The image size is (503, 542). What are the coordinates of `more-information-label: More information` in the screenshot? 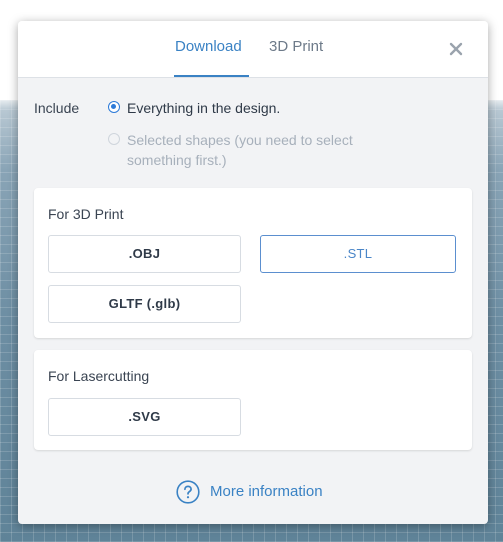 It's located at (266, 491).